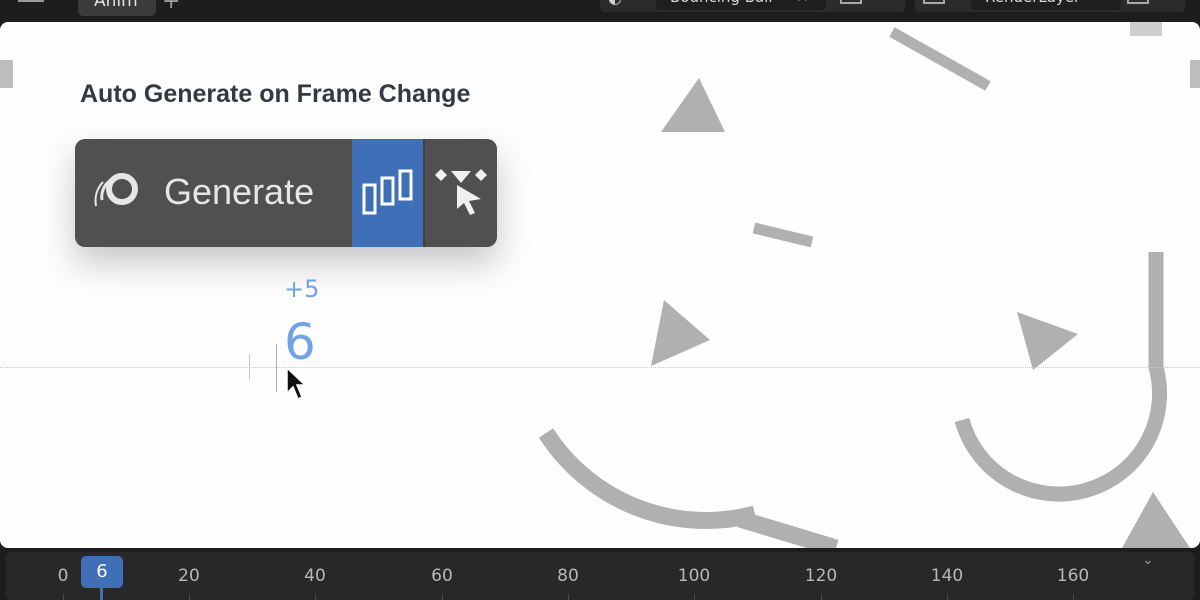  Describe the element at coordinates (442, 576) in the screenshot. I see `ruler-label: 60` at that location.